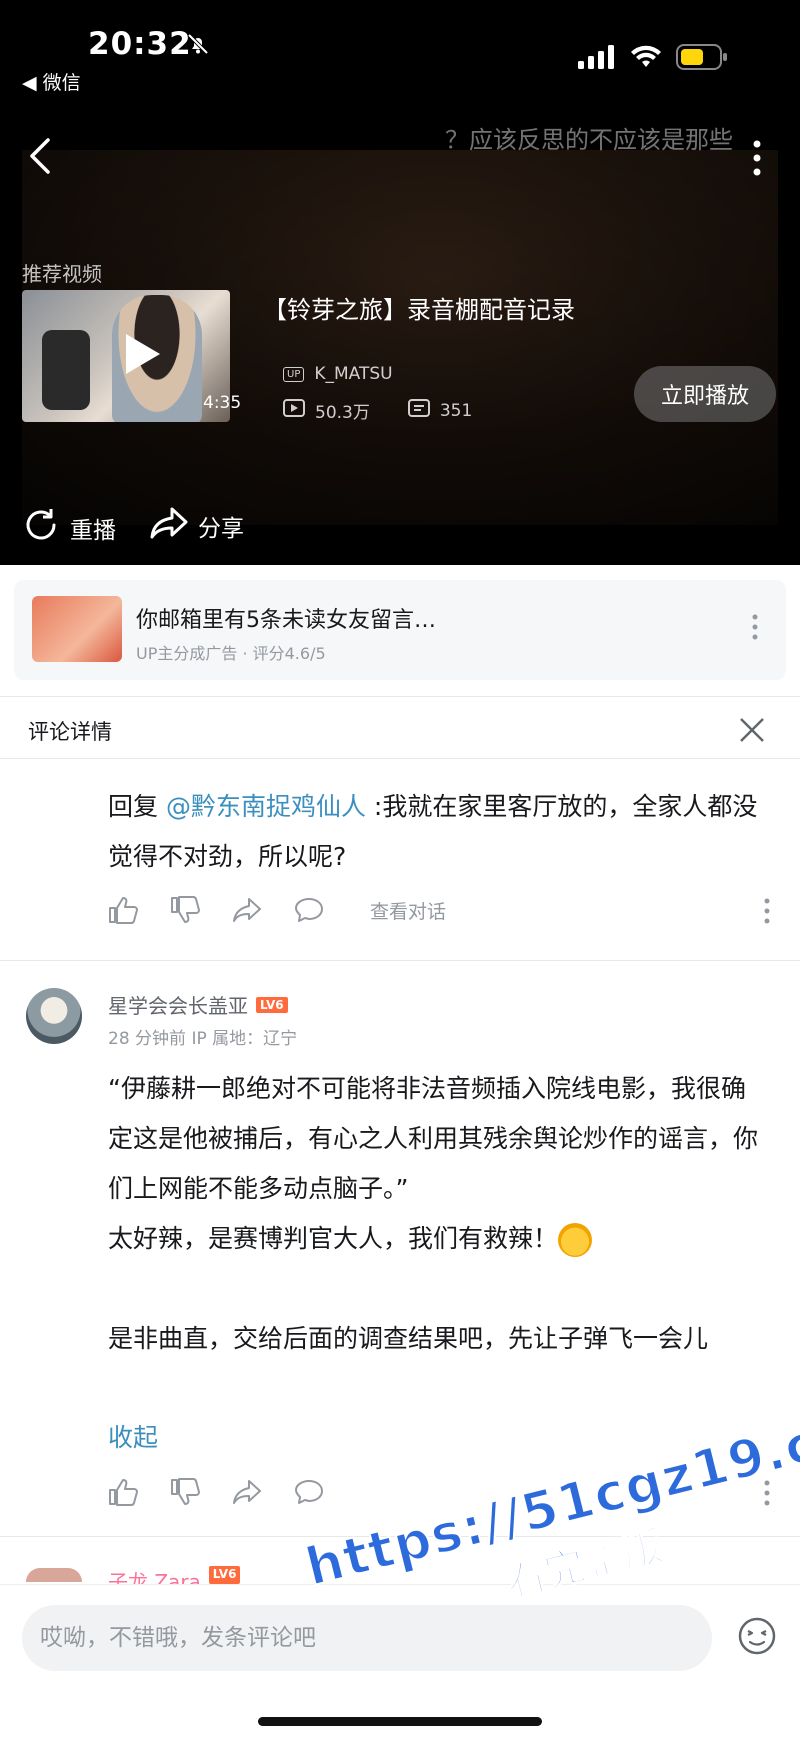  Describe the element at coordinates (589, 140) in the screenshot. I see `video-overlay-title: ？应该反思的不应该是那些` at that location.